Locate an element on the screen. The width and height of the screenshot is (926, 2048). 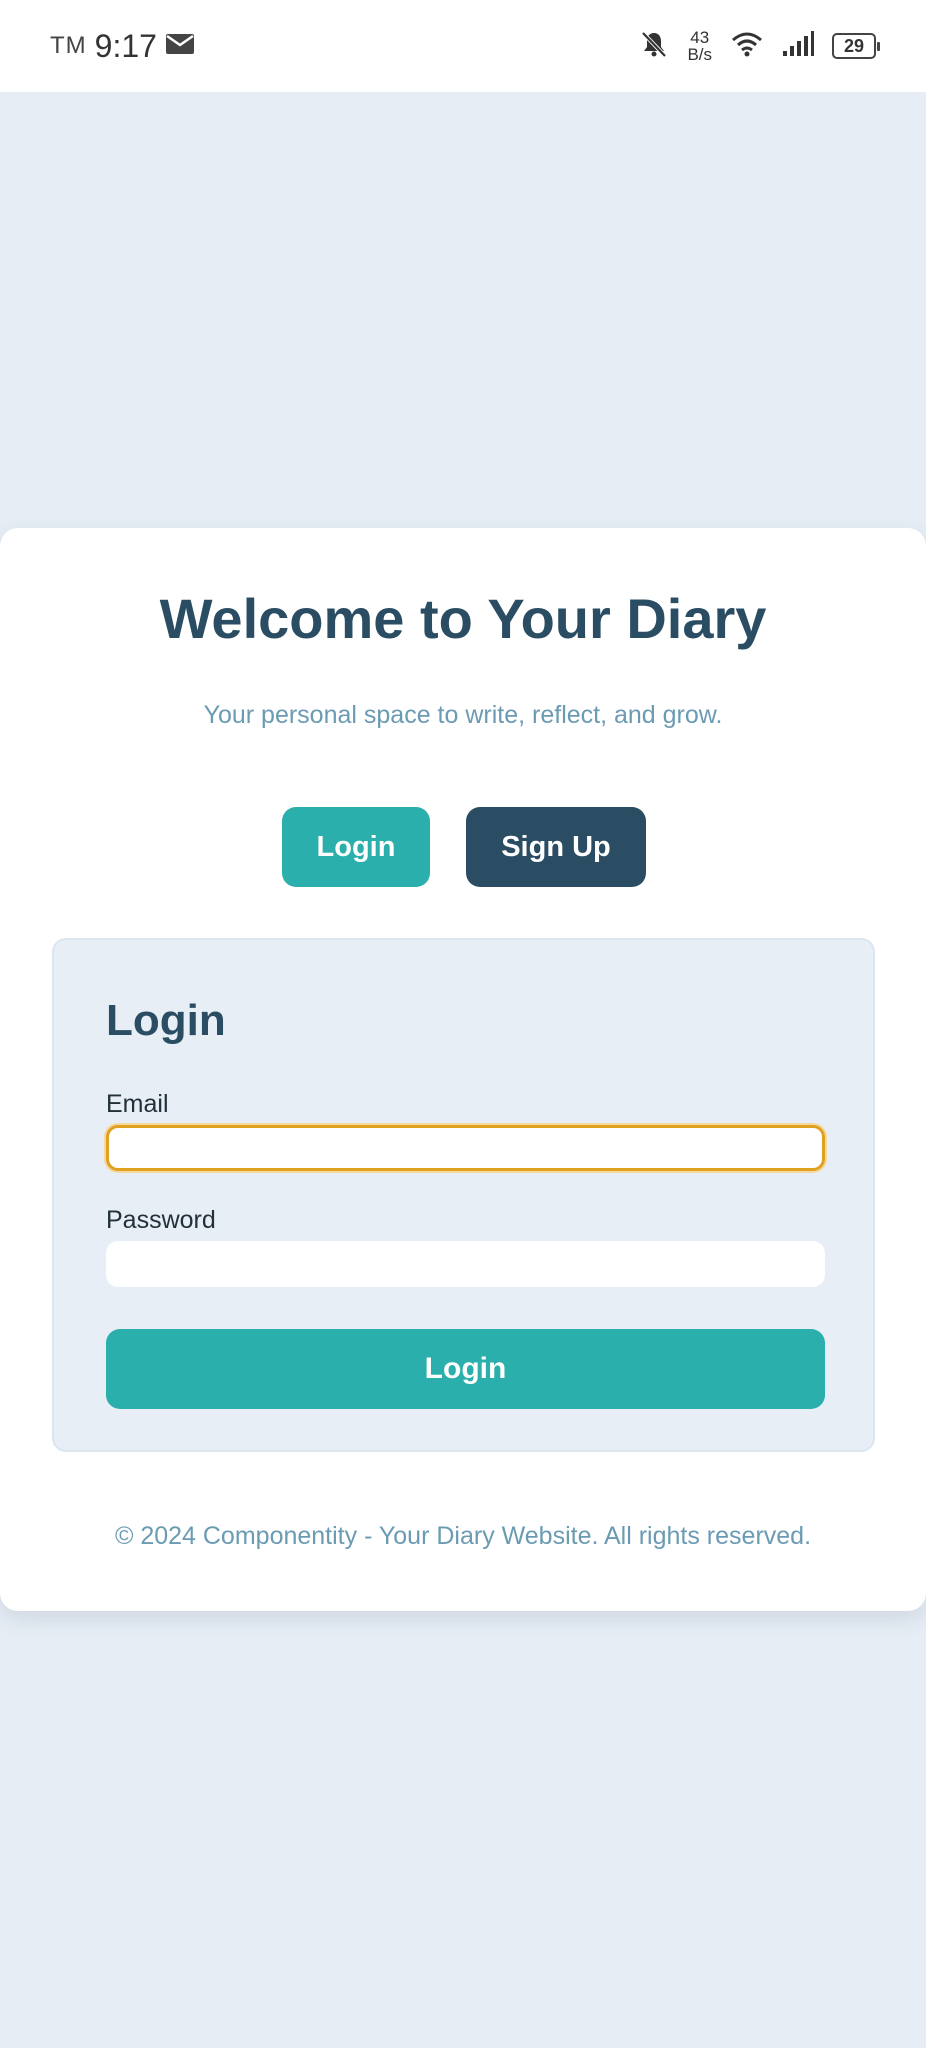
clock: 9:17 is located at coordinates (125, 45).